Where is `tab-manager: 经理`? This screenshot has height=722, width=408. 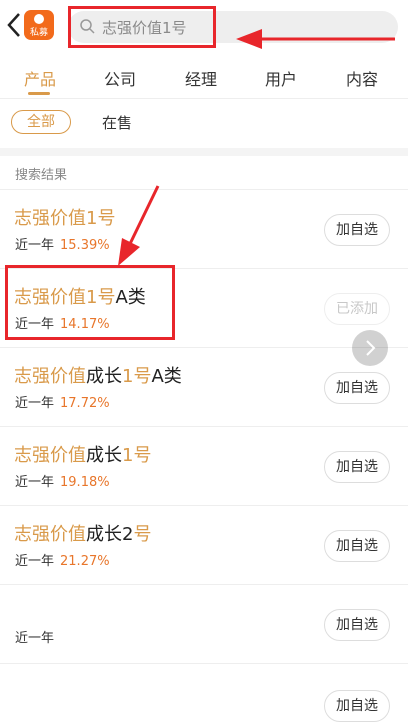
tab-manager: 经理 is located at coordinates (201, 78).